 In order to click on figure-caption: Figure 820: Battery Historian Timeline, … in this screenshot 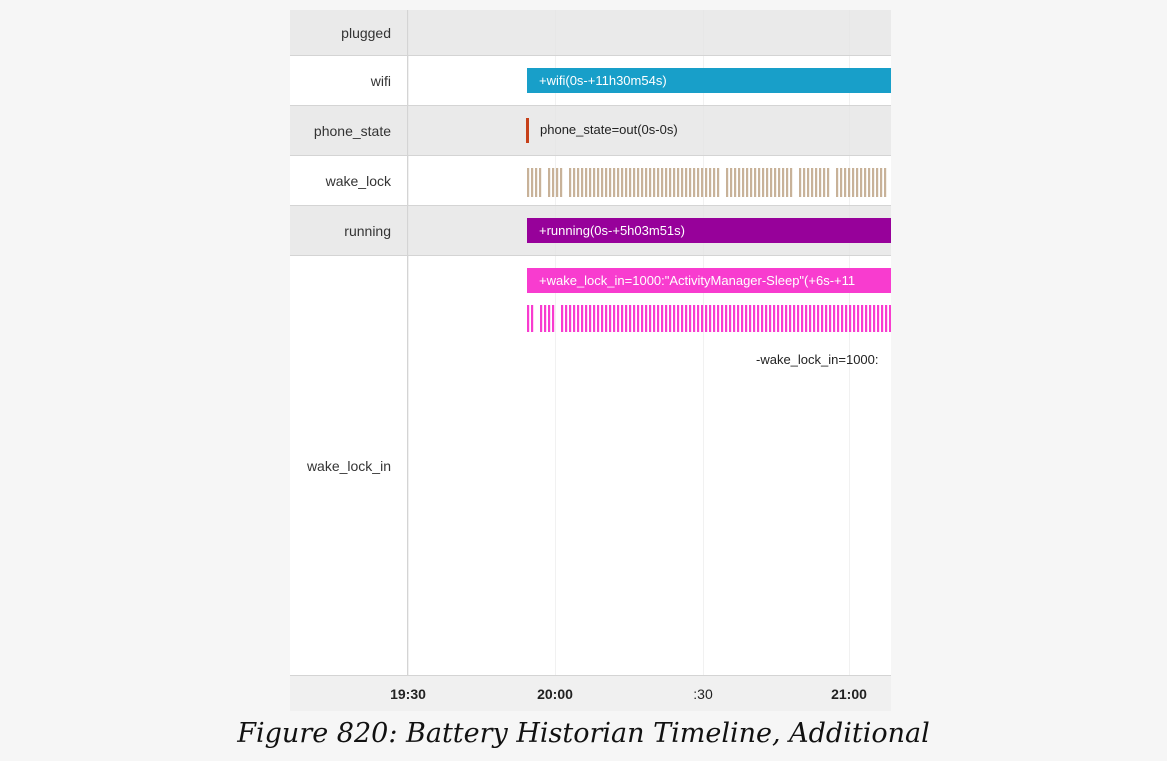, I will do `click(583, 733)`.